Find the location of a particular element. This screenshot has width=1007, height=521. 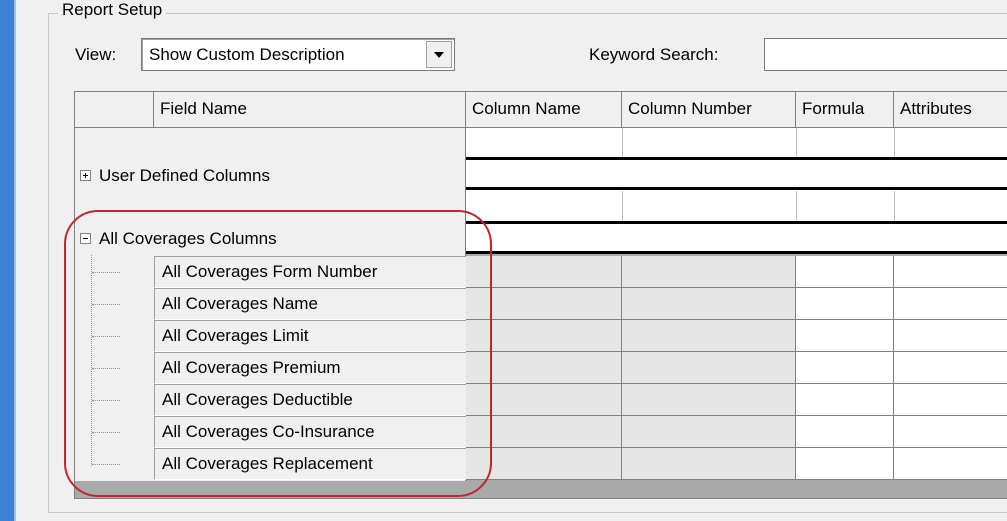

group-label: User Defined Columns is located at coordinates (185, 175).